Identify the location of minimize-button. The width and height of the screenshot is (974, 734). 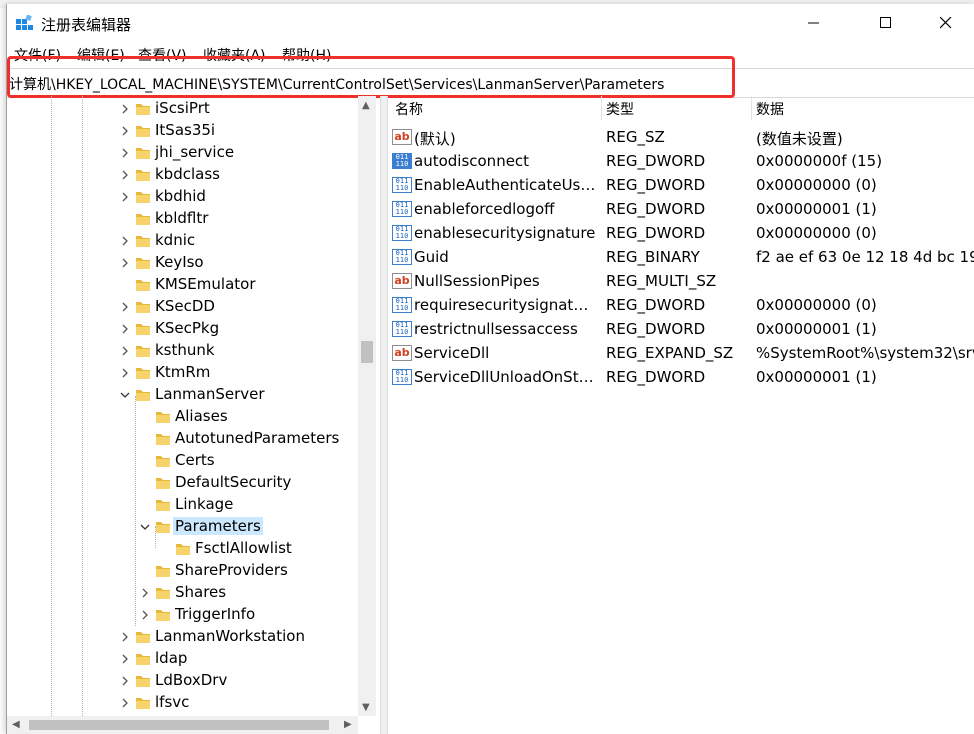
(814, 23).